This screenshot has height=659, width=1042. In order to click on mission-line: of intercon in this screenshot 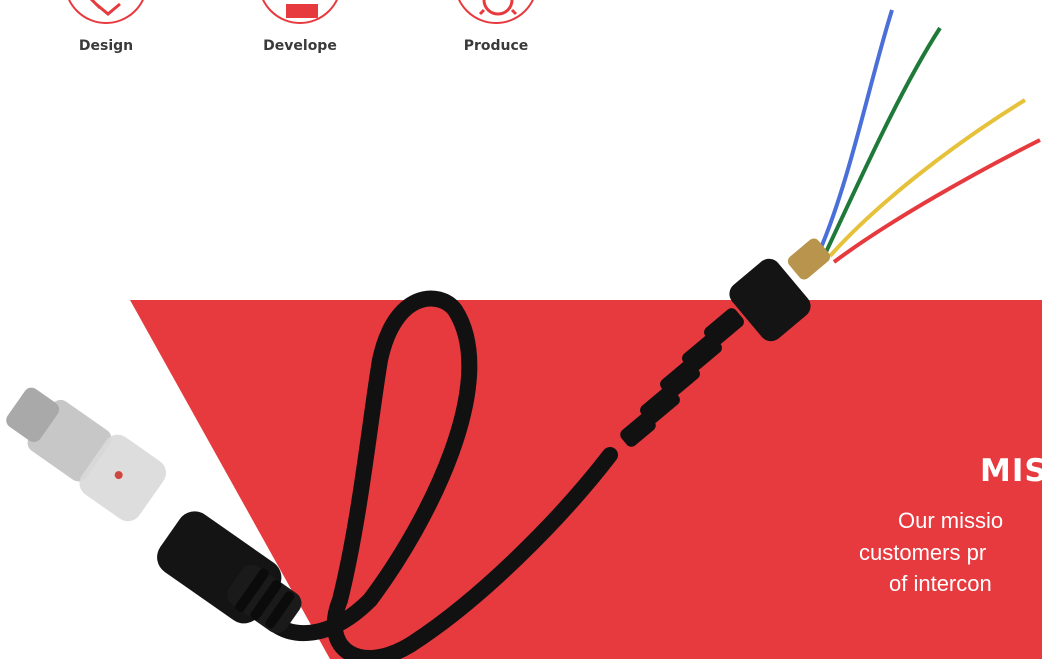, I will do `click(940, 583)`.